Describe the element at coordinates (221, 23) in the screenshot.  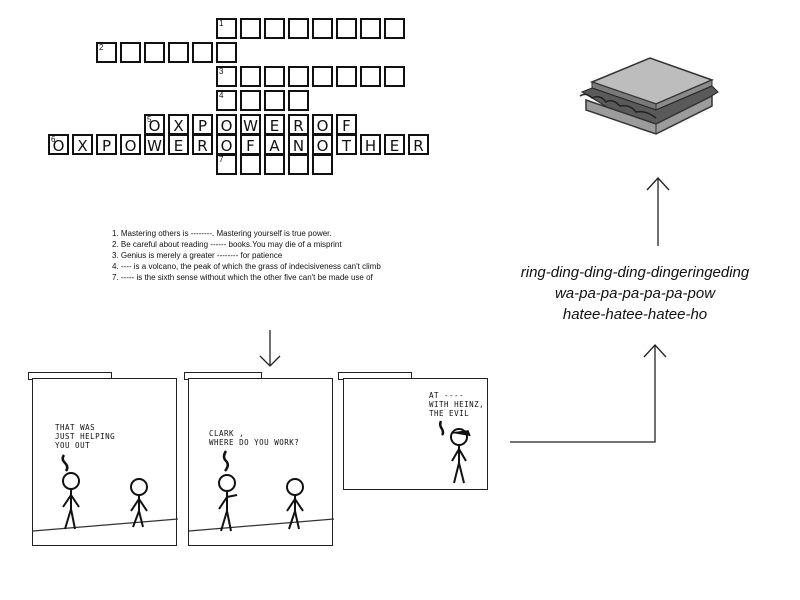
I see `clue-number: 1` at that location.